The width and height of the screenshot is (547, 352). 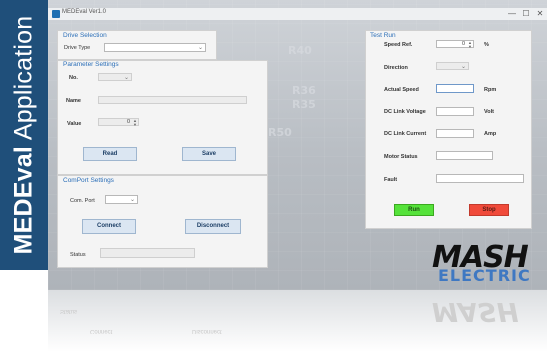 What do you see at coordinates (23, 78) in the screenshot?
I see `side-banner-title-rest: Application` at bounding box center [23, 78].